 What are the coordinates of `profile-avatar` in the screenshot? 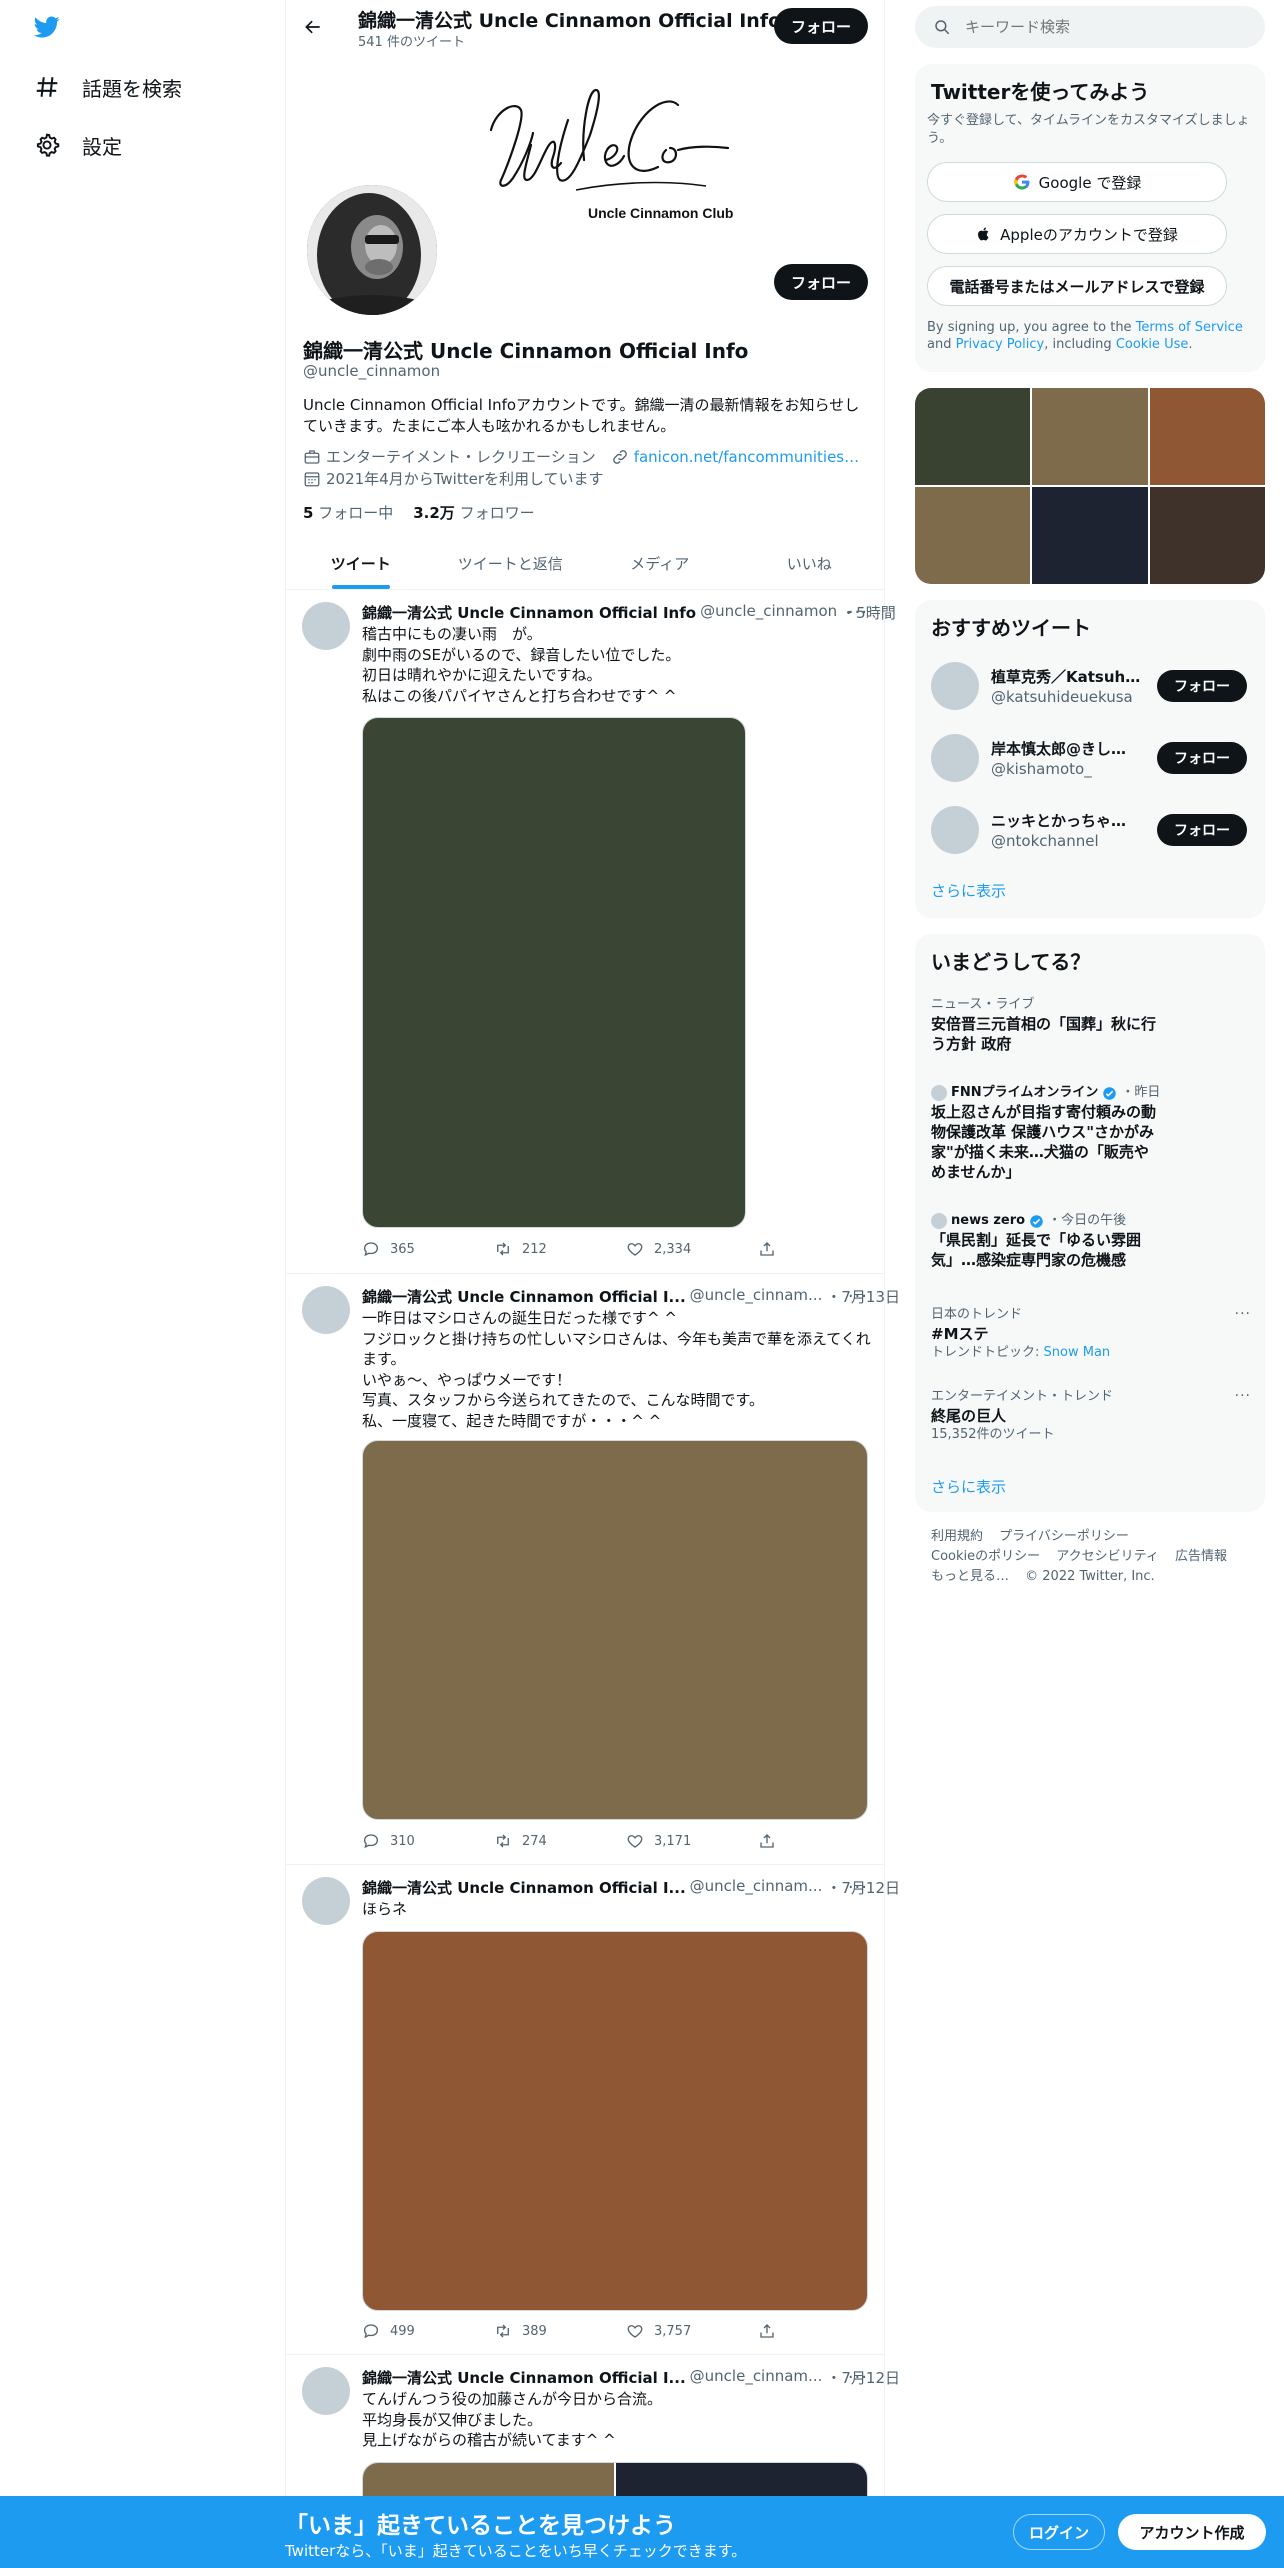 It's located at (372, 250).